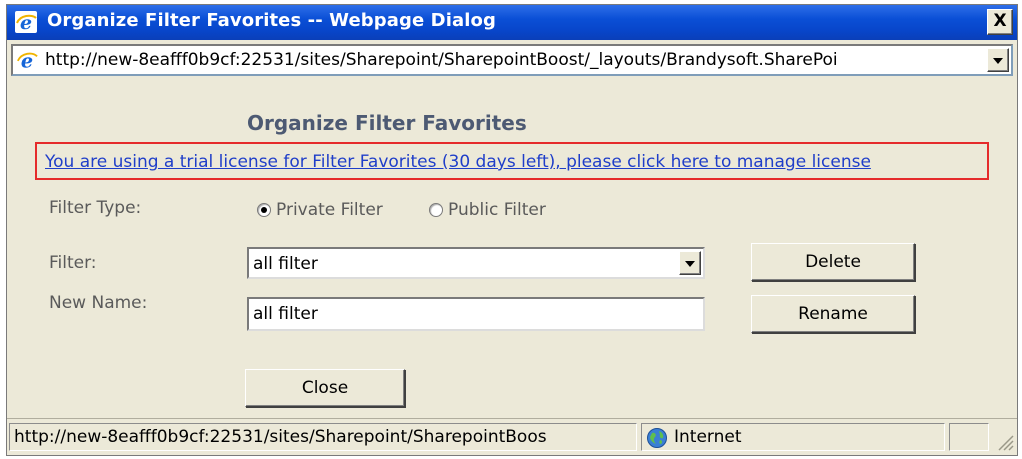 The image size is (1022, 459). I want to click on new-name-input, so click(476, 314).